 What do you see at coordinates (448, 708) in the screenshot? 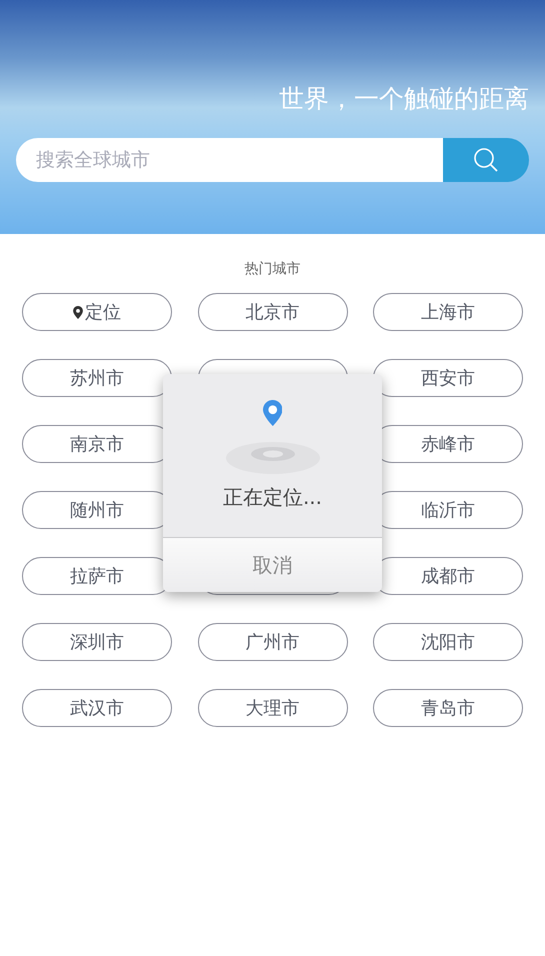
I see `city-button: 青岛市` at bounding box center [448, 708].